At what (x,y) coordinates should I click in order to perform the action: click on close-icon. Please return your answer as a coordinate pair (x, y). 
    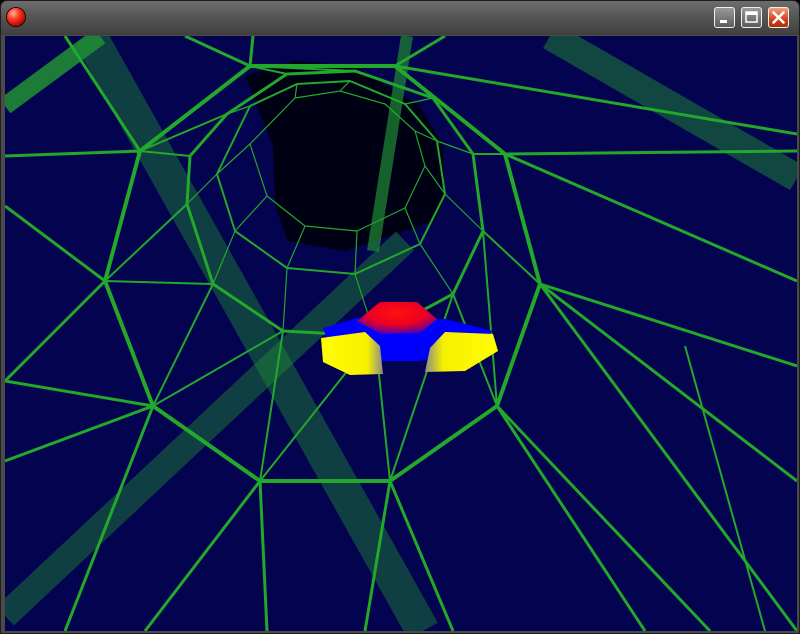
    Looking at the image, I should click on (778, 17).